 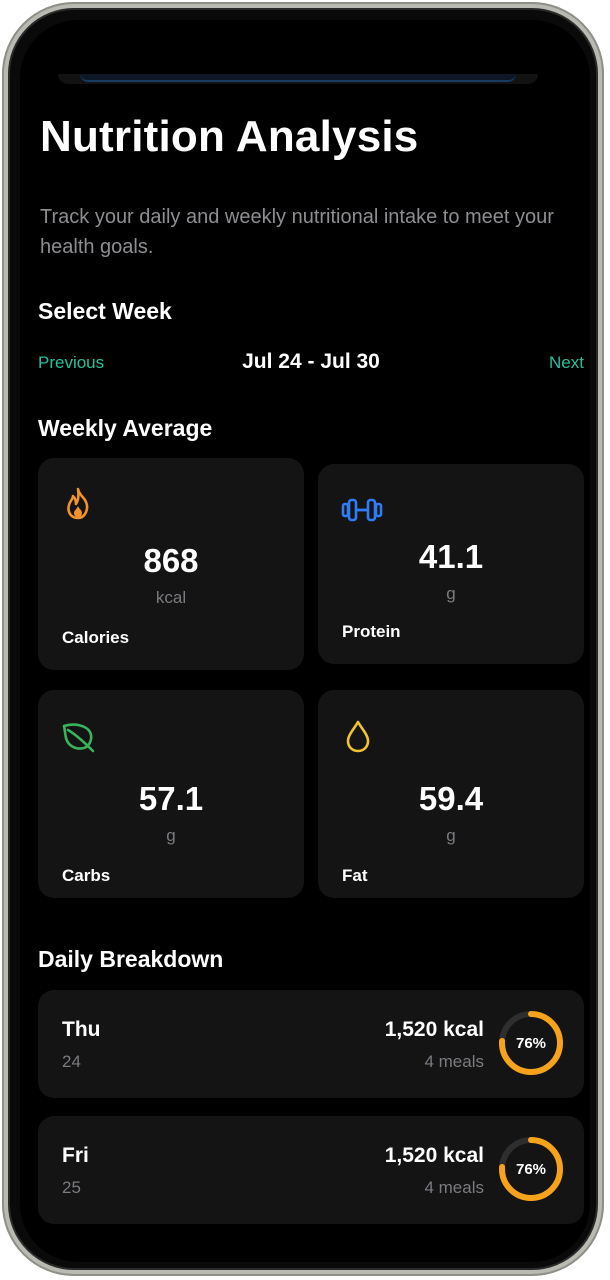 I want to click on week-range-label: Jul 24 - Jul 30, so click(x=311, y=361).